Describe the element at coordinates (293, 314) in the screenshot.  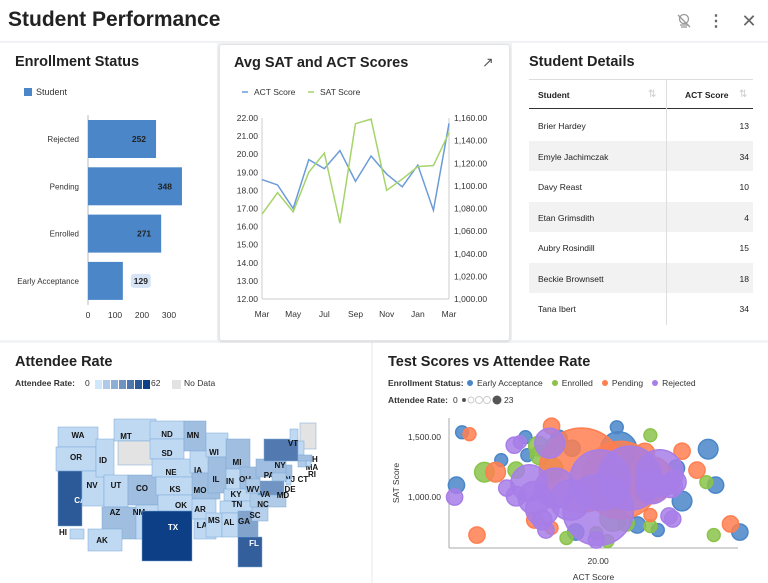
I see `x-tick-label: May` at that location.